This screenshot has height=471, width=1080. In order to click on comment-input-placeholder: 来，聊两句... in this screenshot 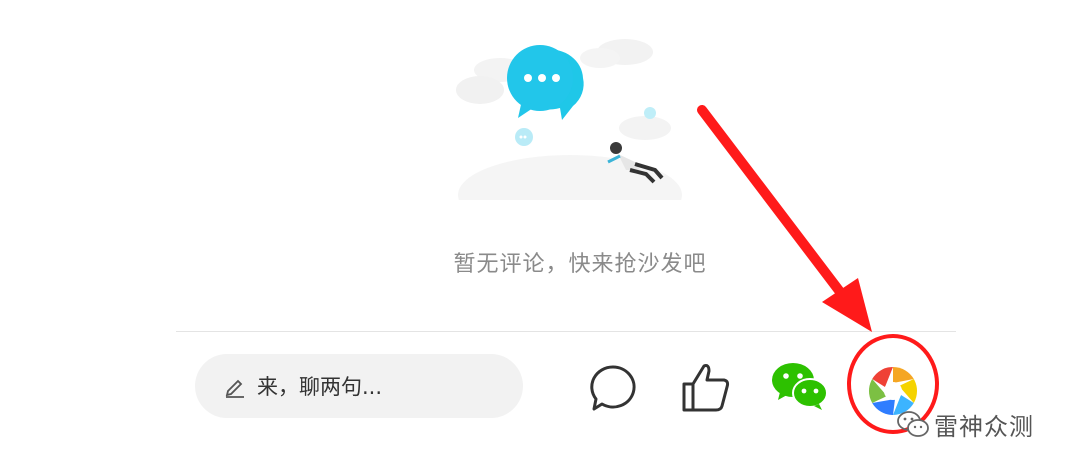, I will do `click(320, 387)`.